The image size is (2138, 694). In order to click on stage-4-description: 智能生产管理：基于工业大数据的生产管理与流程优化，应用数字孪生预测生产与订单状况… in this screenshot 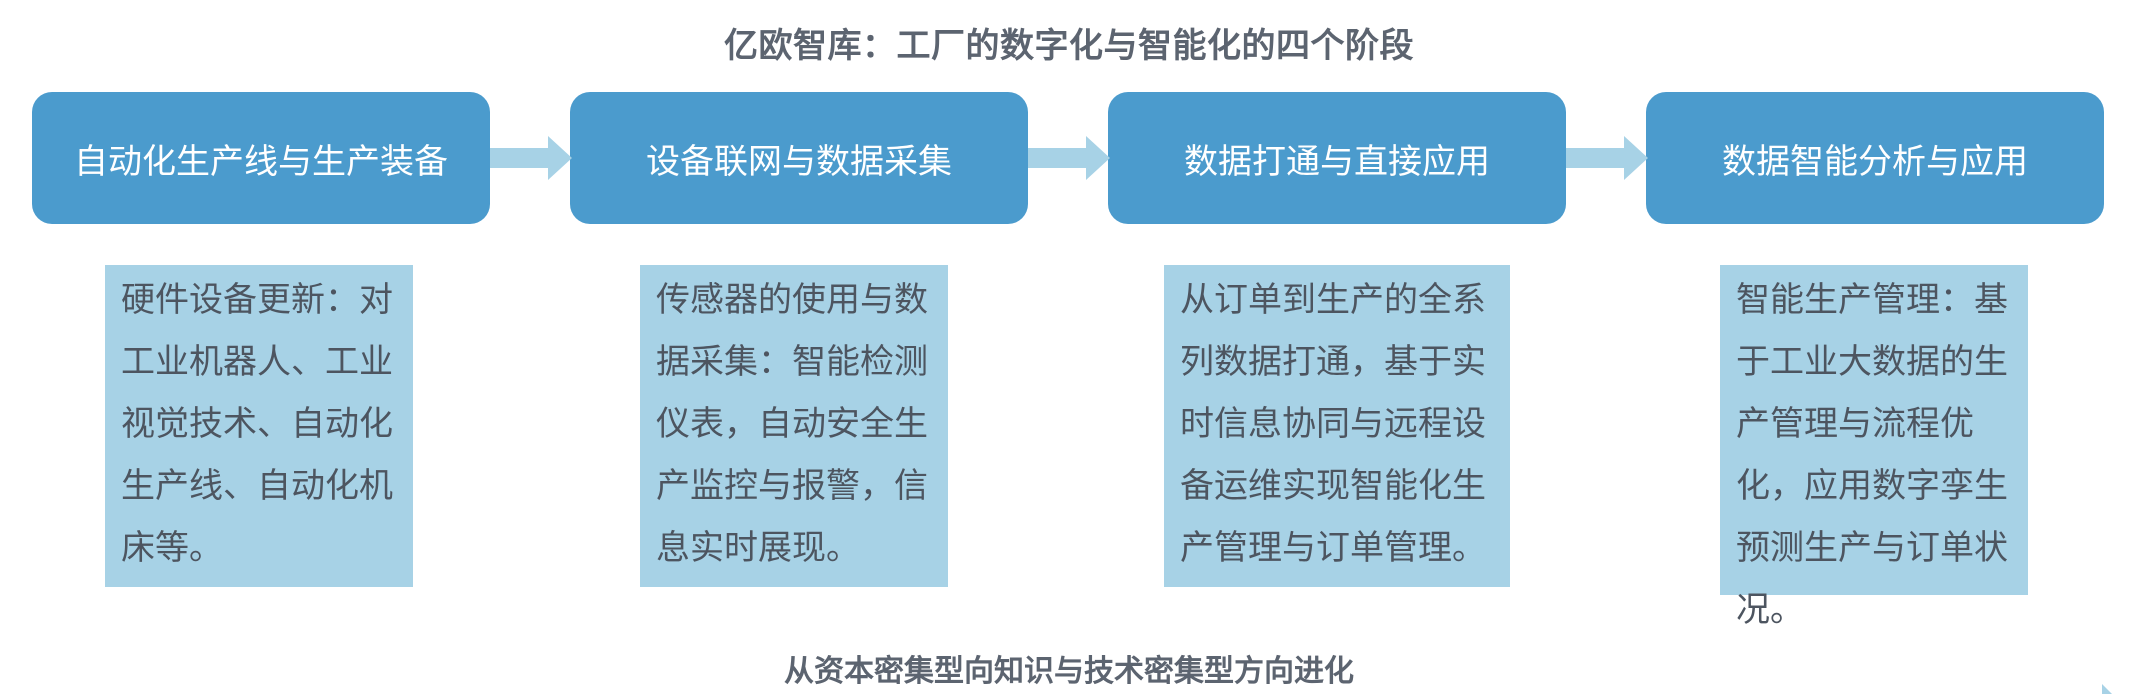, I will do `click(1874, 447)`.